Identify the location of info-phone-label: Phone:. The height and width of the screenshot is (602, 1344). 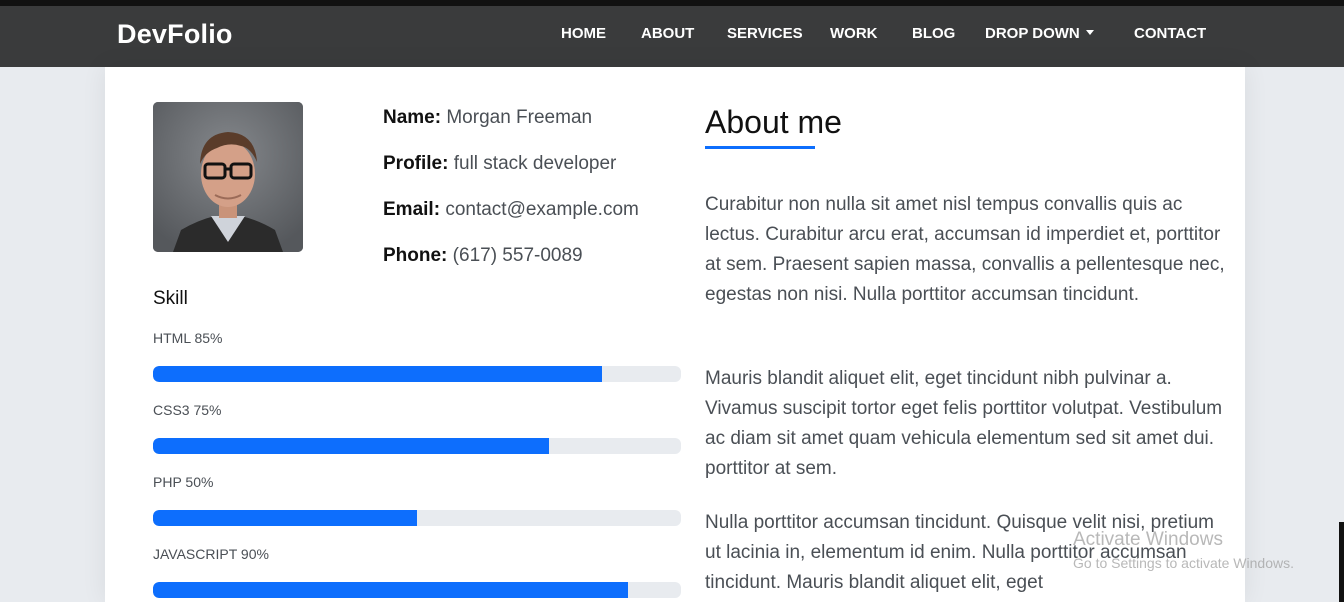
(415, 255).